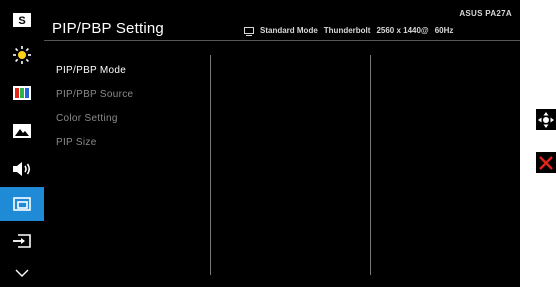 This screenshot has width=556, height=290. What do you see at coordinates (22, 131) in the screenshot?
I see `image-icon` at bounding box center [22, 131].